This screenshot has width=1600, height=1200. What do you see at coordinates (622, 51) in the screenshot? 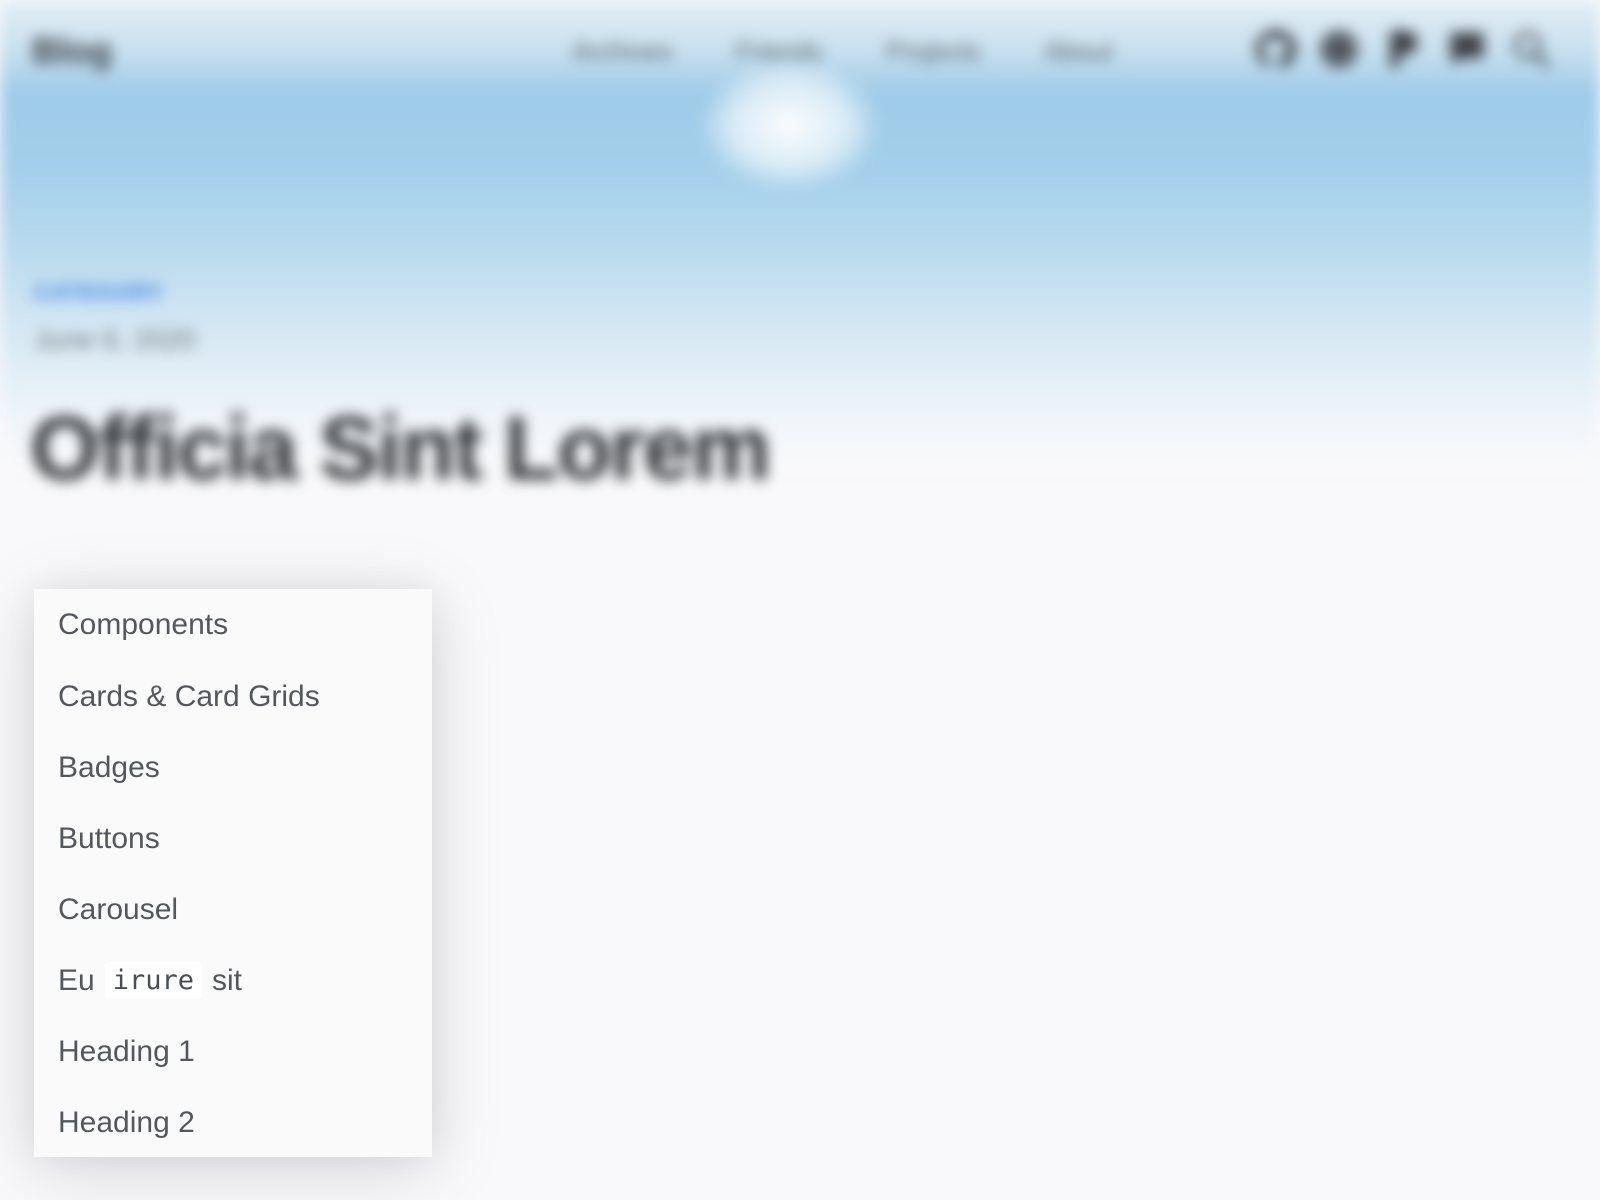
I see `nav-link-archives: Archives` at bounding box center [622, 51].